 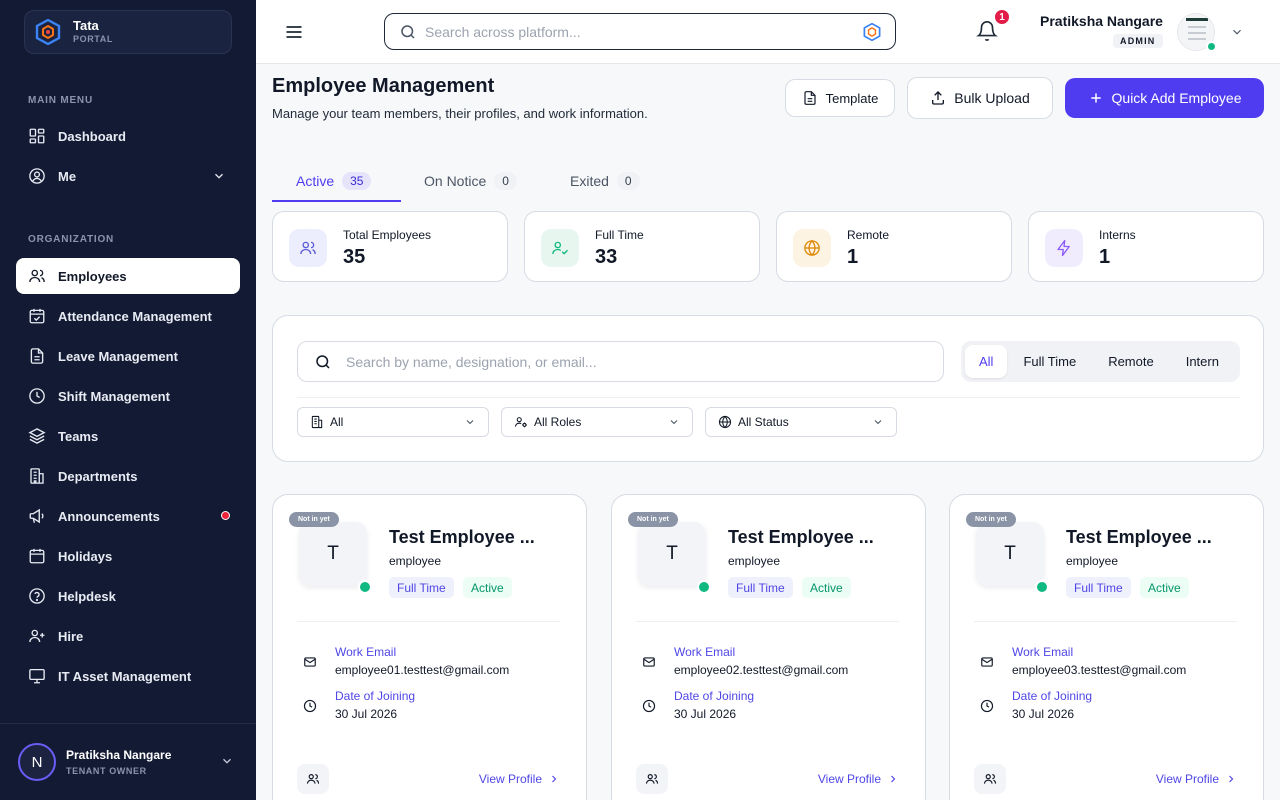 I want to click on sidebar-item-teams: Teams, so click(x=128, y=436).